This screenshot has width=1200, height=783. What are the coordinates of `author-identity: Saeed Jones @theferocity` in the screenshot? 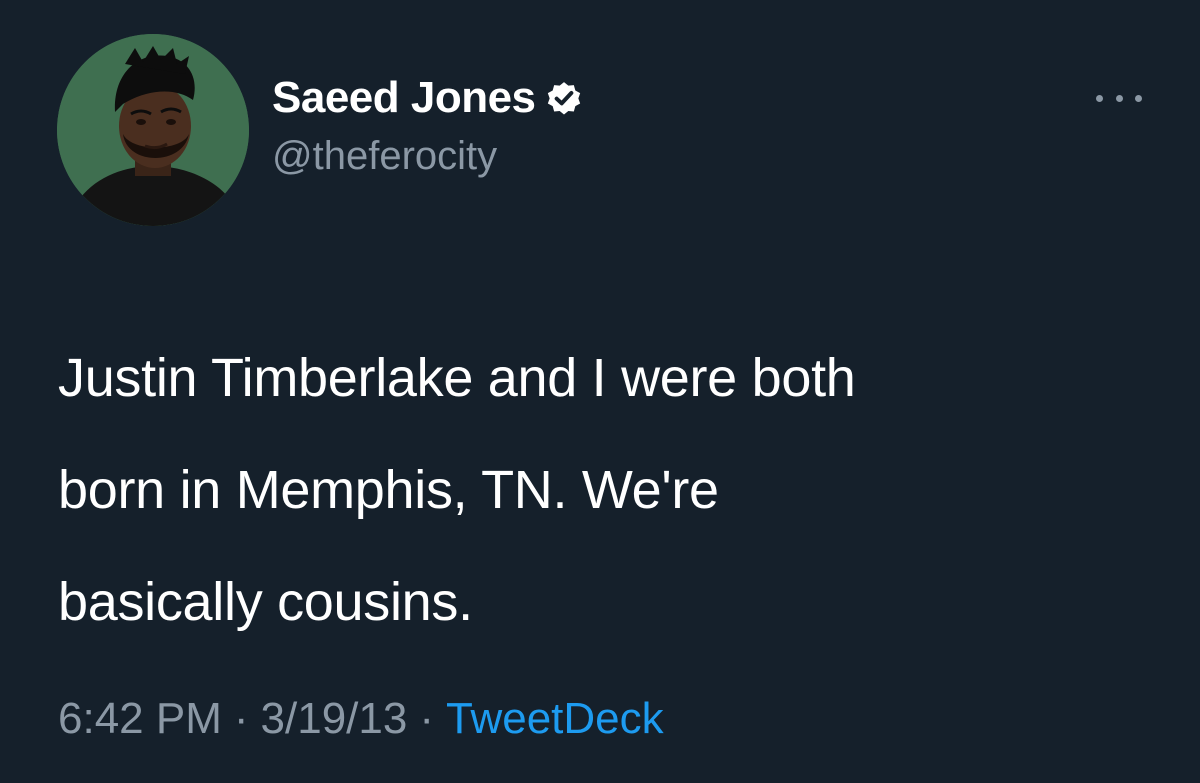 It's located at (428, 124).